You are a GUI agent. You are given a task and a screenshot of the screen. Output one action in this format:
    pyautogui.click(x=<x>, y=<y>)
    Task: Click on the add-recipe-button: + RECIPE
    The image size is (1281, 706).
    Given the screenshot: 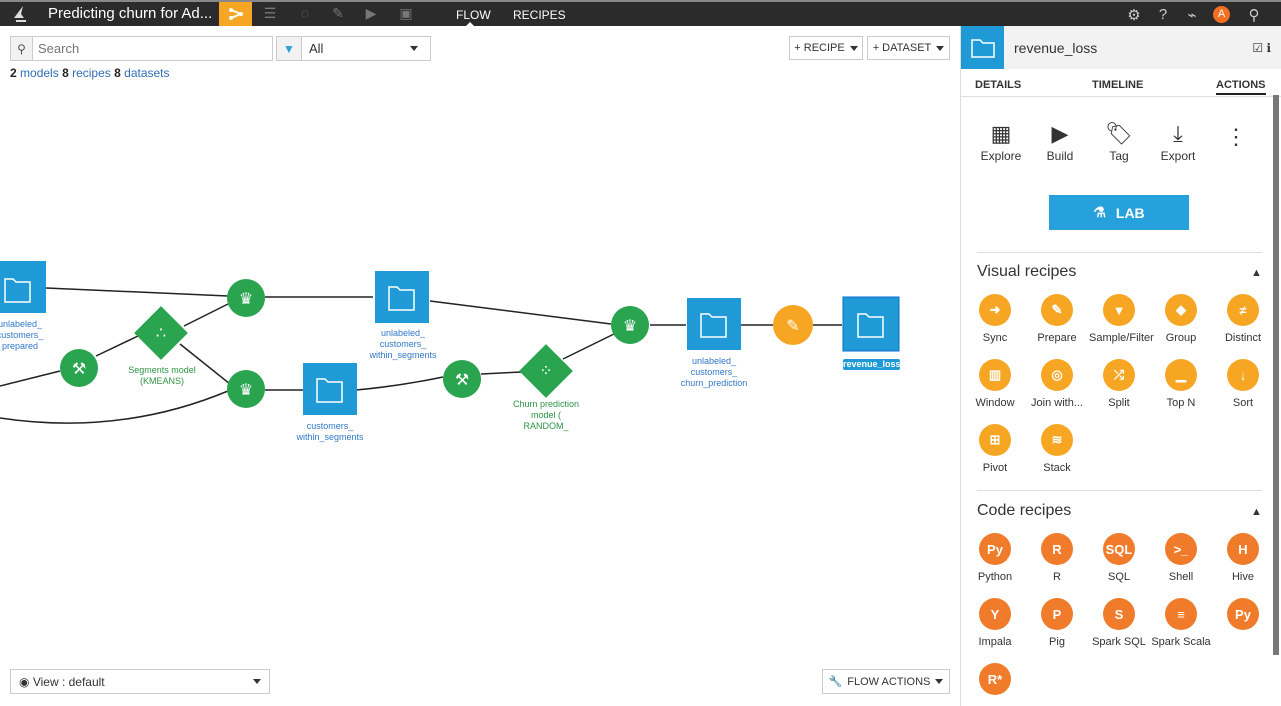 What is the action you would take?
    pyautogui.click(x=826, y=48)
    